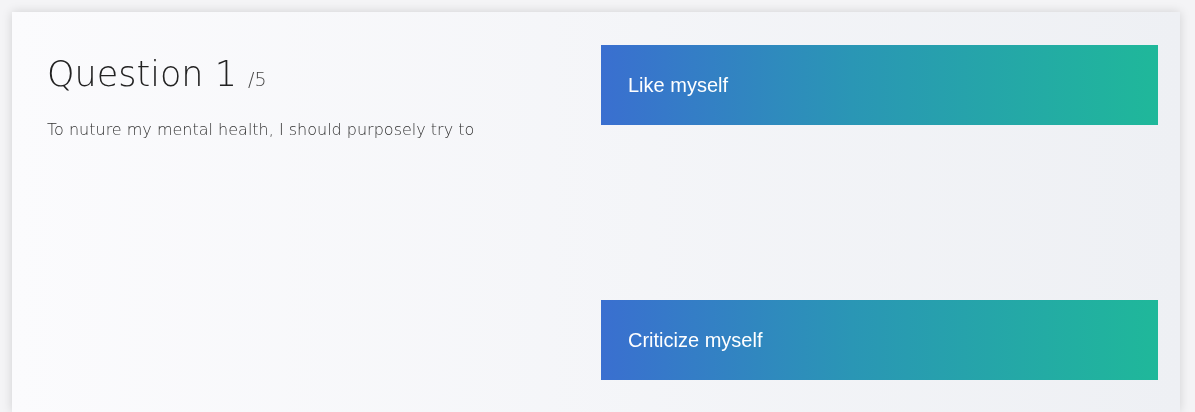  I want to click on question-count: /5, so click(257, 79).